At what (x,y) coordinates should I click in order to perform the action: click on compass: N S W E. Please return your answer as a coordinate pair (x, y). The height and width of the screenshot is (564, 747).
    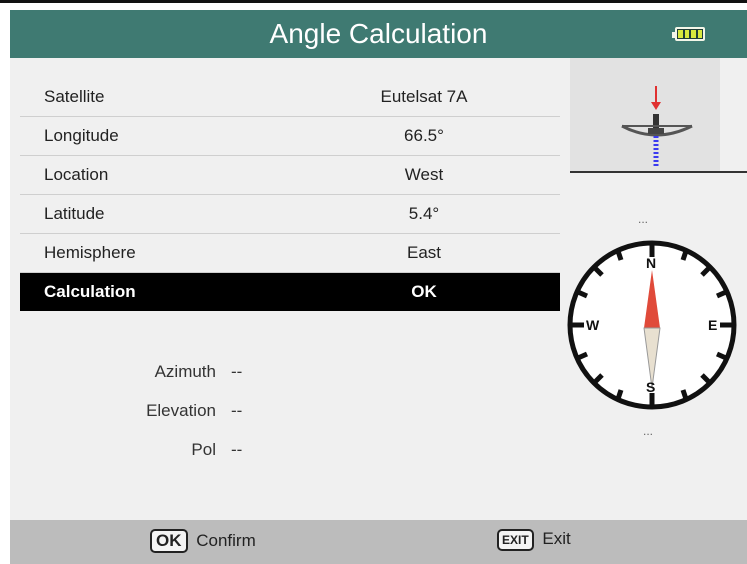
    Looking at the image, I should click on (653, 325).